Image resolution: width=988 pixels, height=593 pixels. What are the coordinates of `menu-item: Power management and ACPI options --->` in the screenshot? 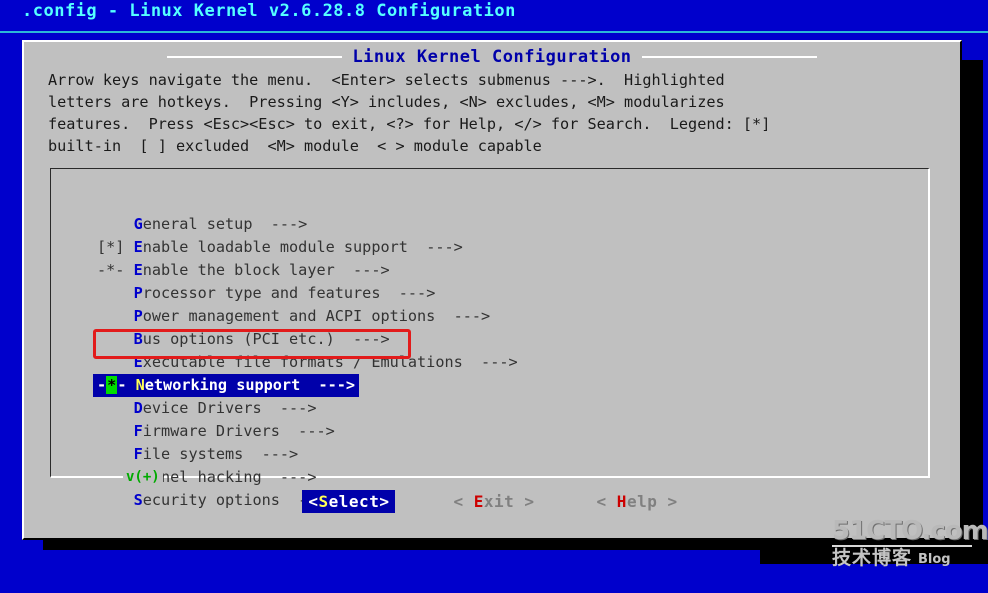 It's located at (294, 316).